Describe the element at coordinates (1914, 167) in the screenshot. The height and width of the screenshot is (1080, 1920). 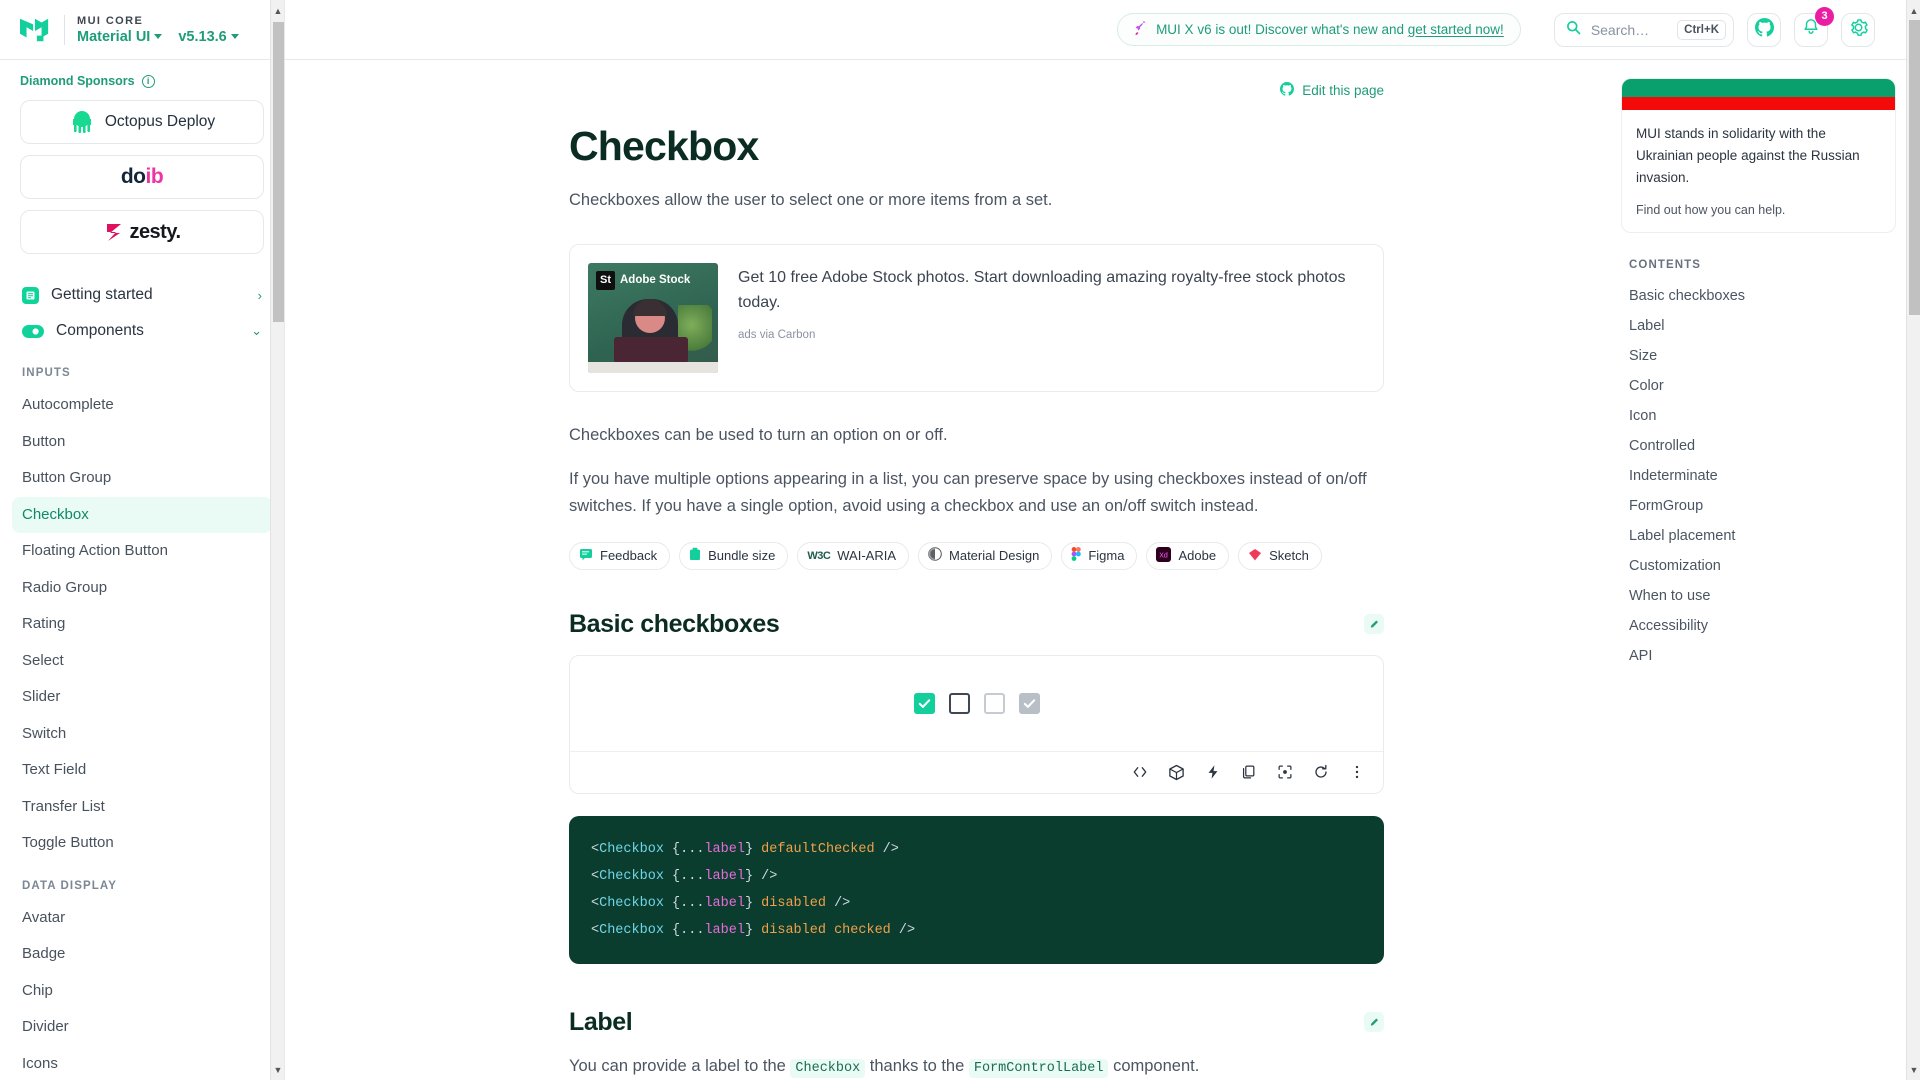
I see `page-scrollbar-thumb` at that location.